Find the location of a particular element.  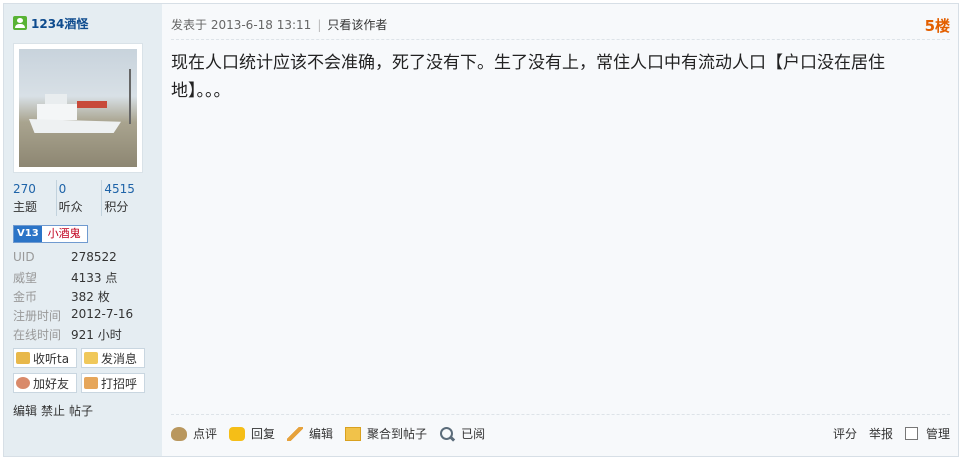

follow-icon is located at coordinates (23, 358).